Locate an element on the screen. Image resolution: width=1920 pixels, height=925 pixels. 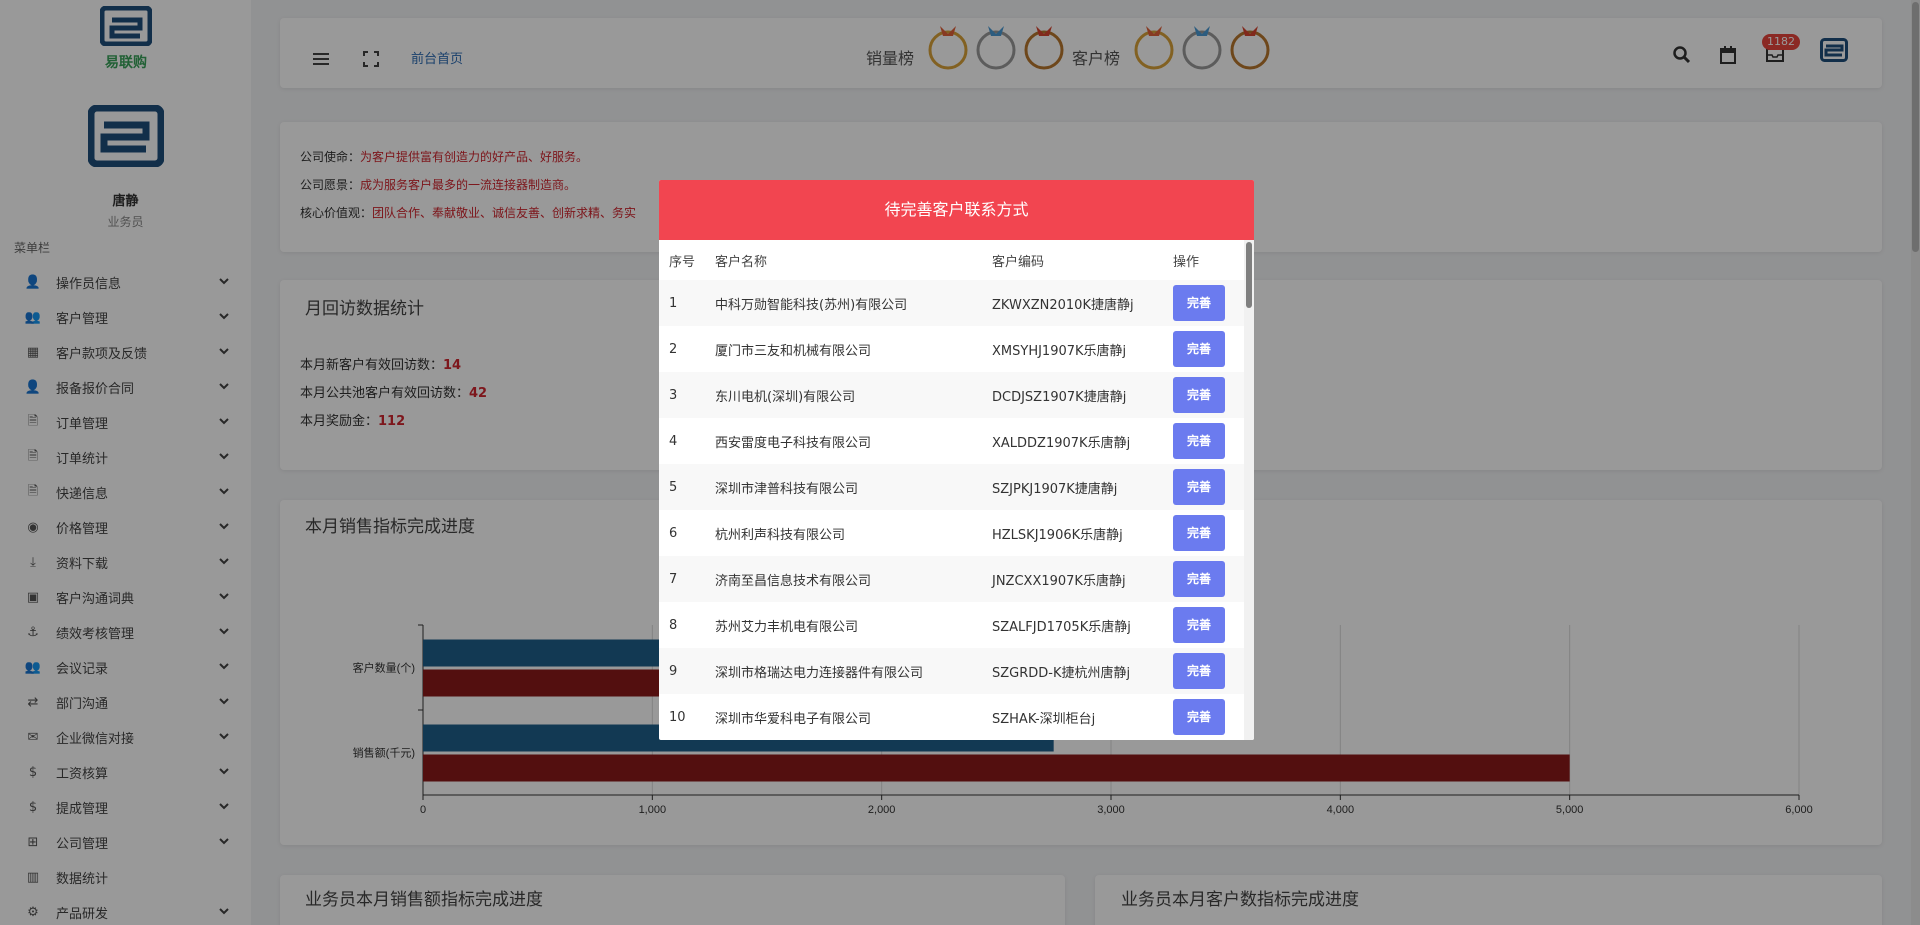
modal-scrollbar-thumb is located at coordinates (1249, 275).